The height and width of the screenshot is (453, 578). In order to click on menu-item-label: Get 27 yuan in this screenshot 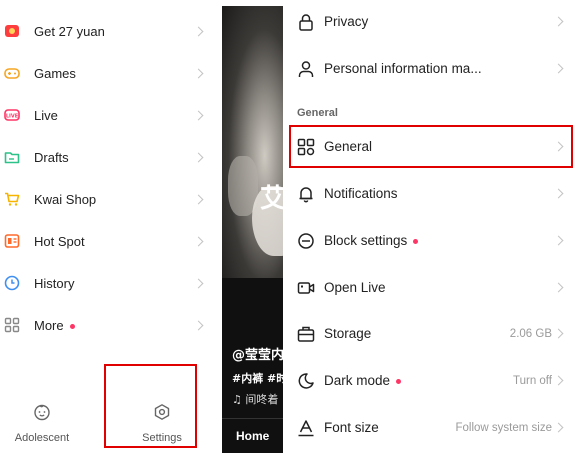, I will do `click(69, 31)`.